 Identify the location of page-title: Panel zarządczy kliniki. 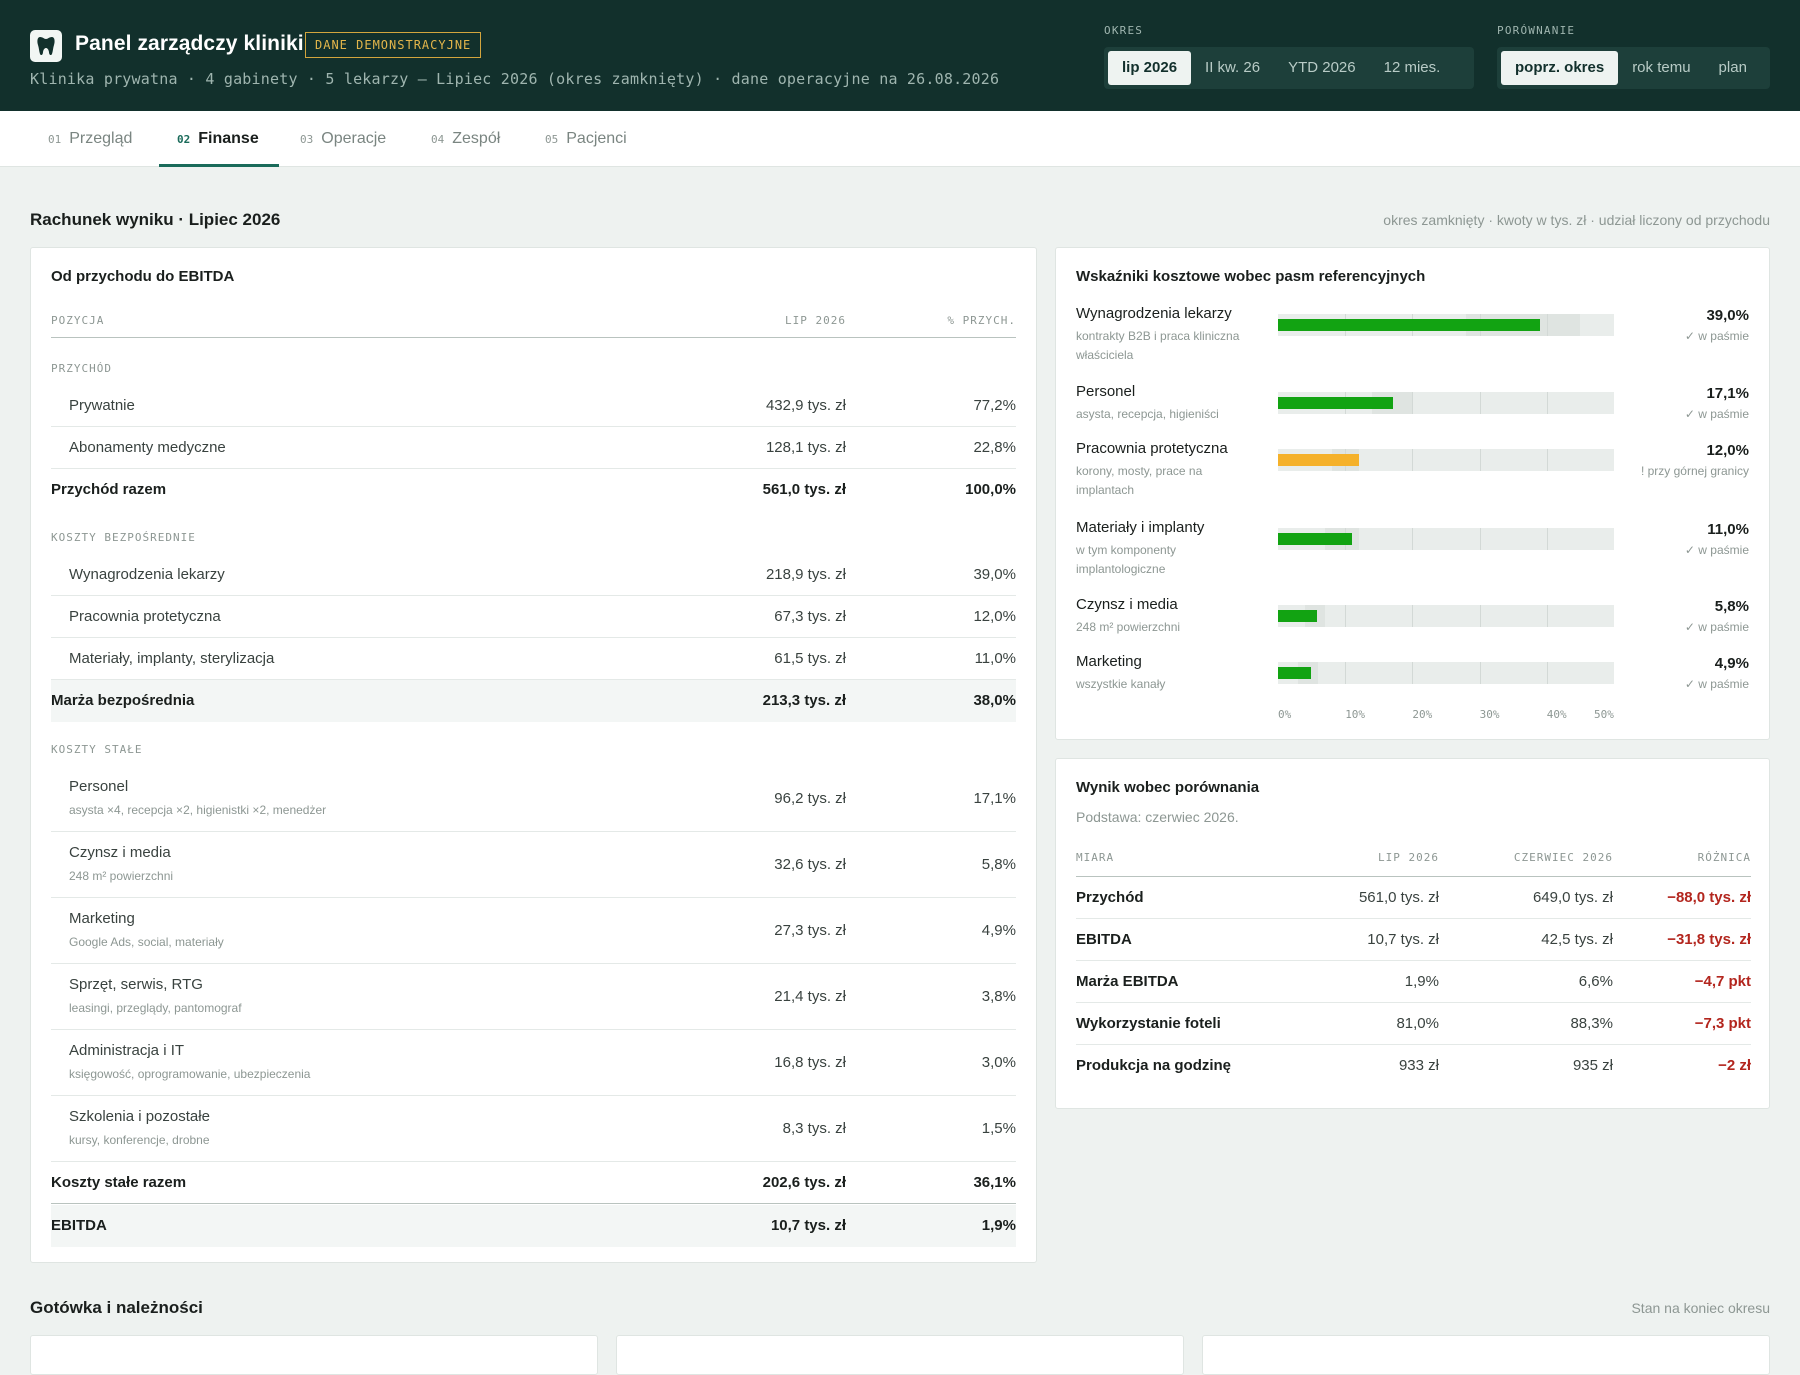
(189, 43).